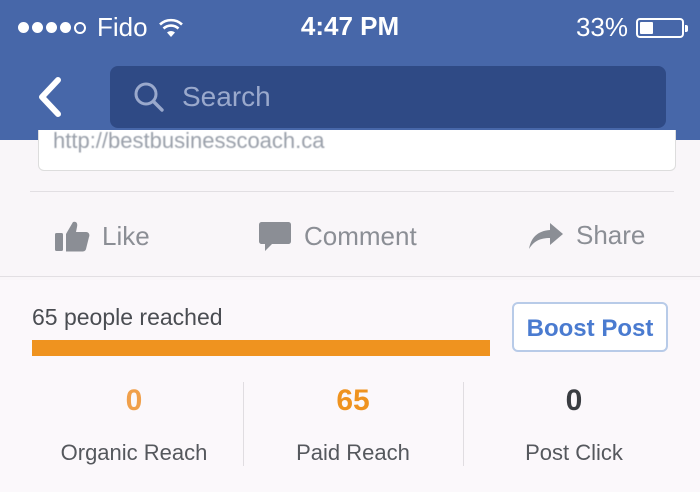 This screenshot has width=700, height=492. I want to click on stat-post-click: 0 Post Click, so click(574, 425).